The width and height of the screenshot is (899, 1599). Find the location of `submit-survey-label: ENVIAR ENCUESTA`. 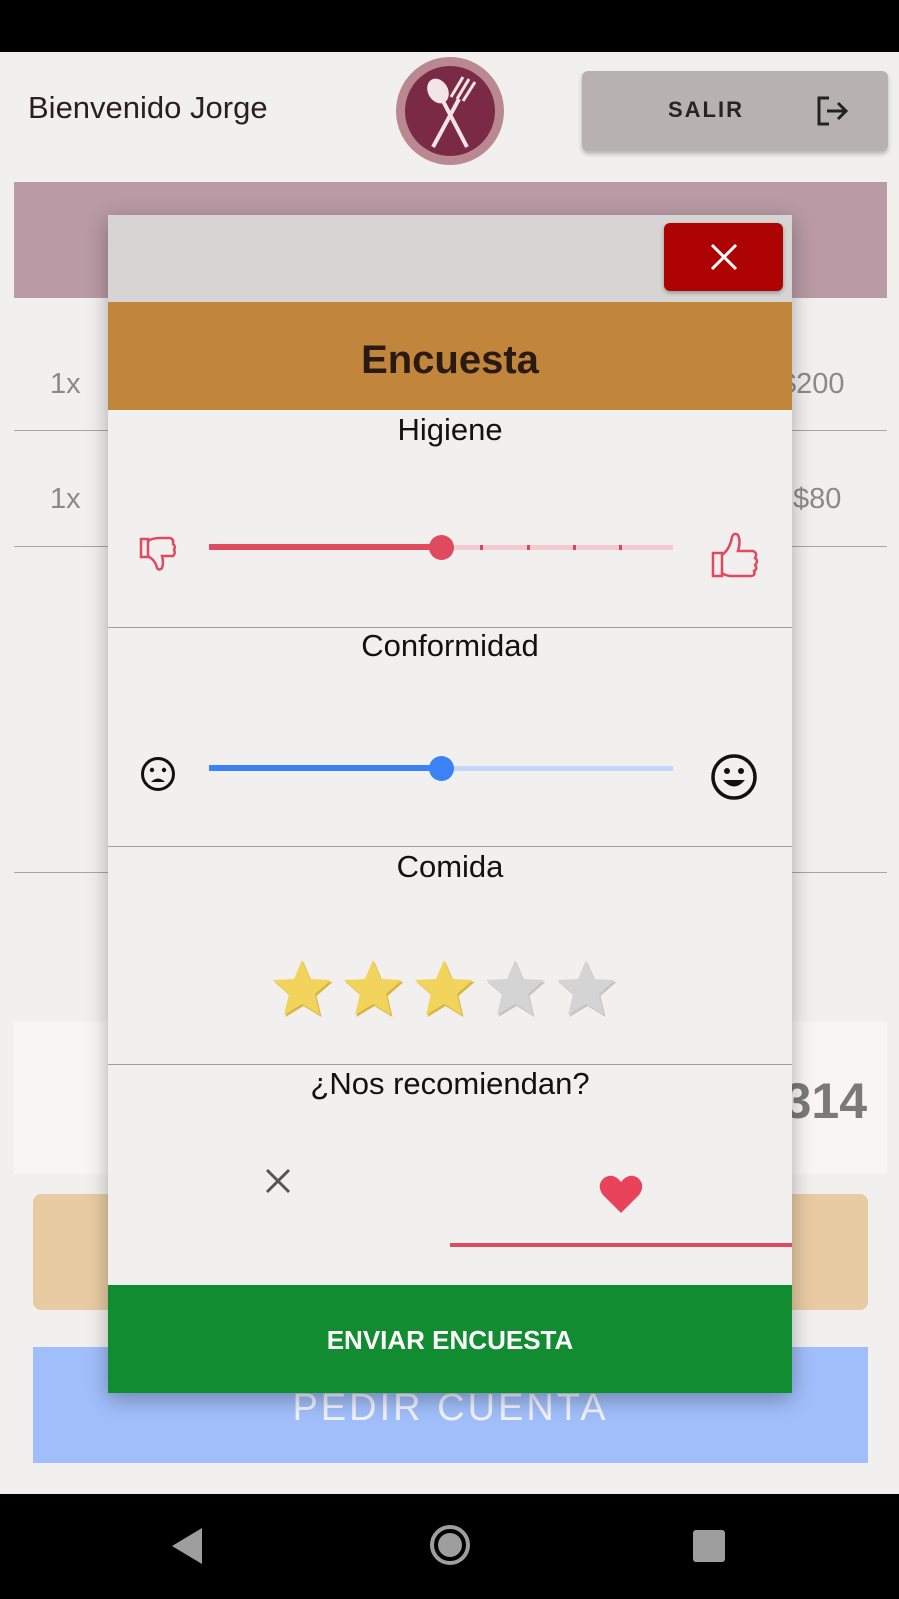

submit-survey-label: ENVIAR ENCUESTA is located at coordinates (450, 1340).